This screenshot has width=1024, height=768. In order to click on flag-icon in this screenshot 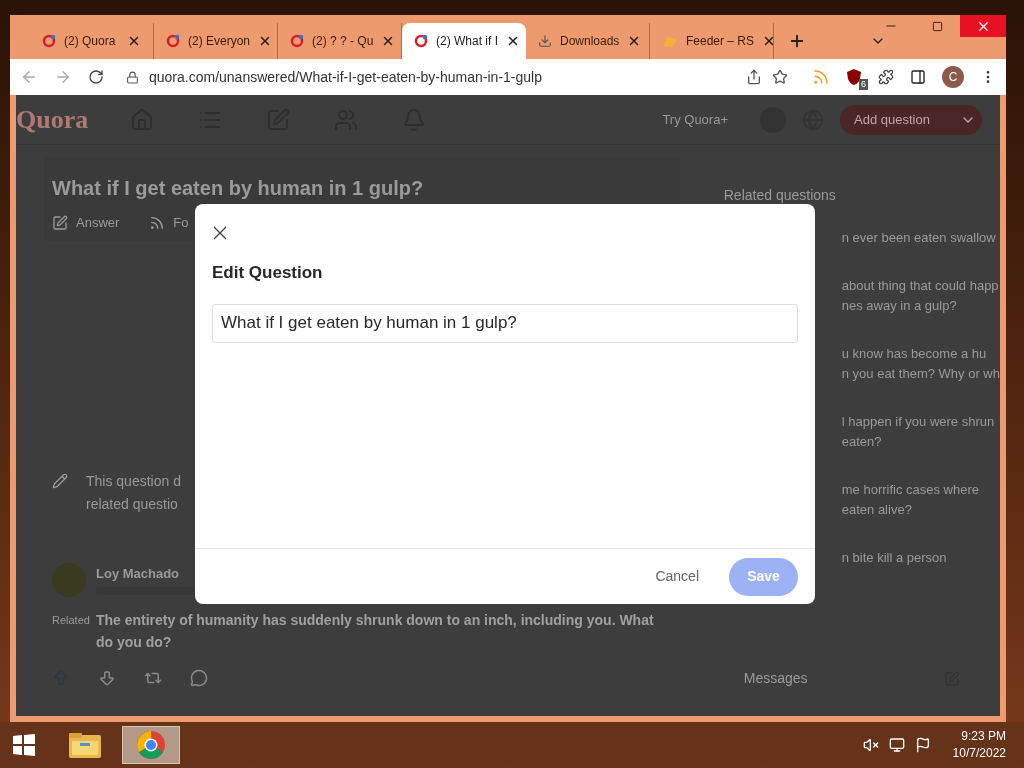, I will do `click(922, 745)`.